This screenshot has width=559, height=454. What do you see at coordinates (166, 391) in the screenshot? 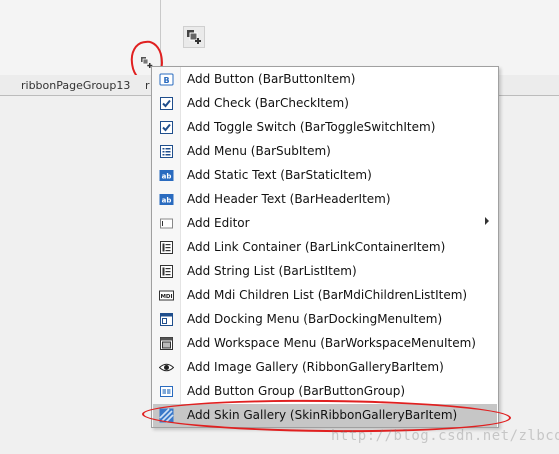
I see `button-group-icon` at bounding box center [166, 391].